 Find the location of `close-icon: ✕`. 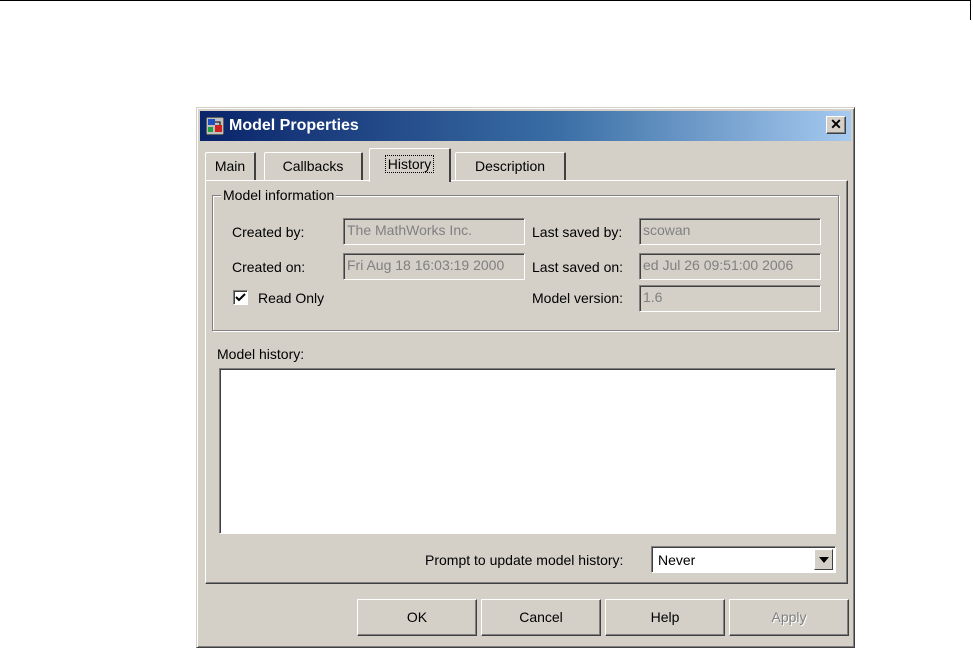

close-icon: ✕ is located at coordinates (836, 124).